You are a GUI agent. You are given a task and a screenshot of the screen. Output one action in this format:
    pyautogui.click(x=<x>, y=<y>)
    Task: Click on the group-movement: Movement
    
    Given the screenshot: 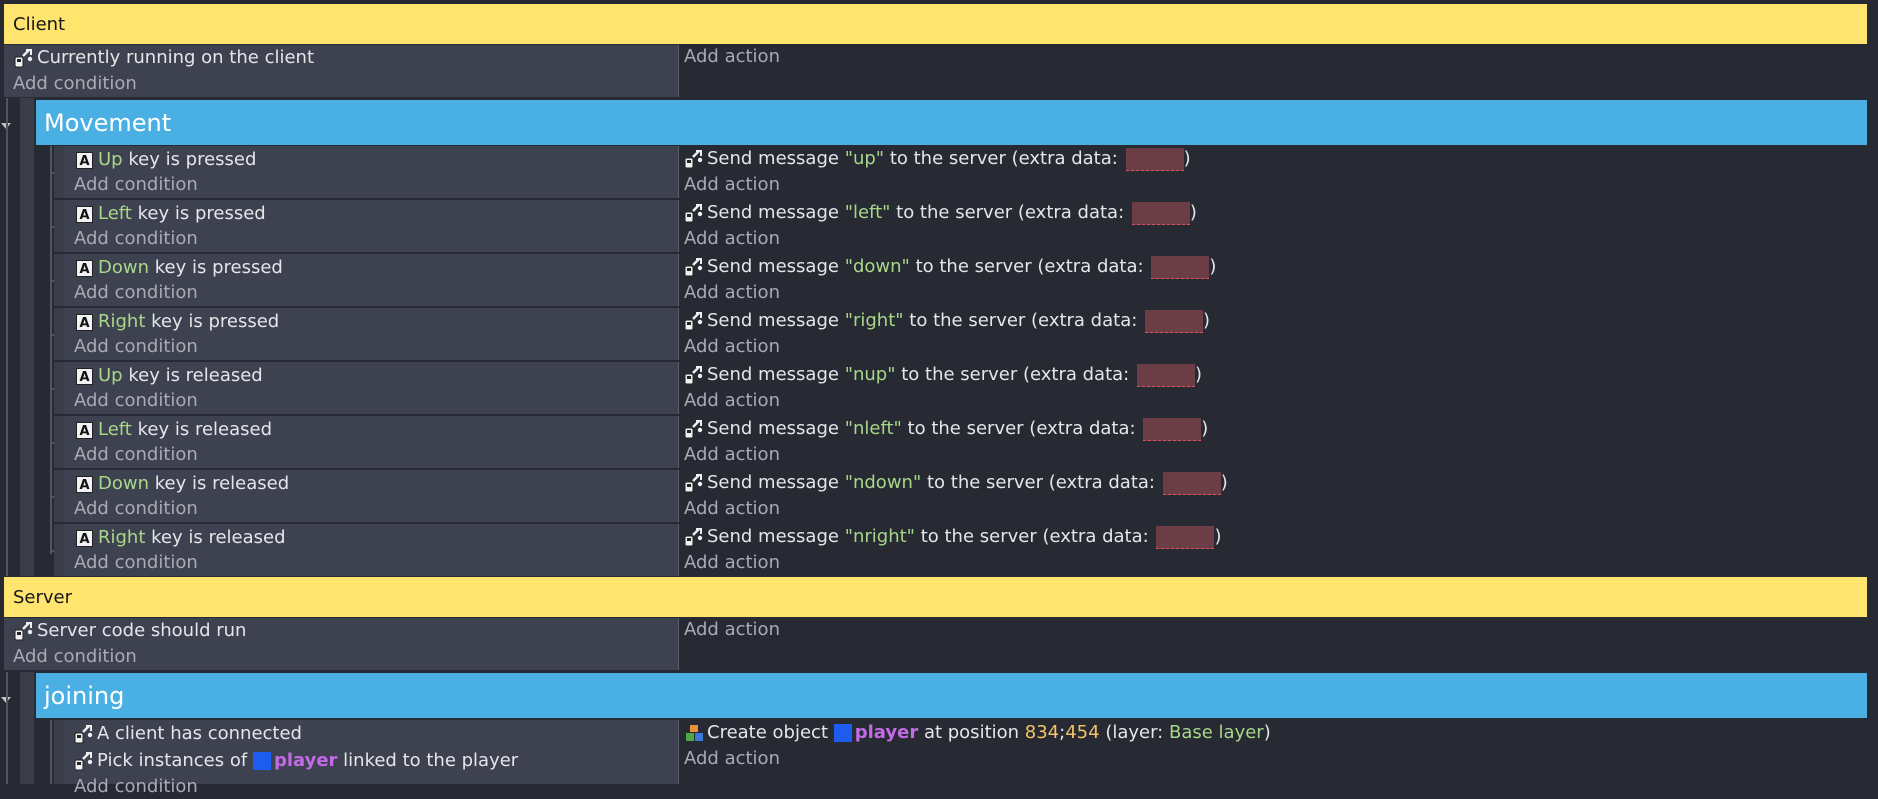 What is the action you would take?
    pyautogui.click(x=951, y=122)
    